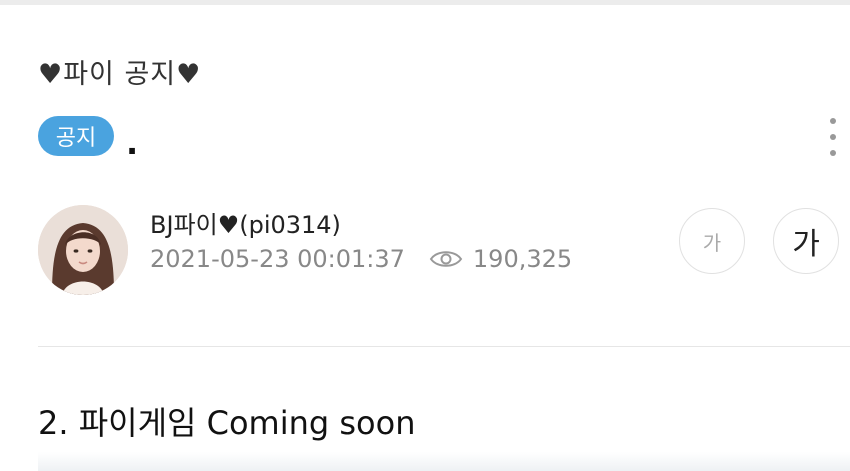 The image size is (850, 471). What do you see at coordinates (132, 143) in the screenshot?
I see `post-title: .` at bounding box center [132, 143].